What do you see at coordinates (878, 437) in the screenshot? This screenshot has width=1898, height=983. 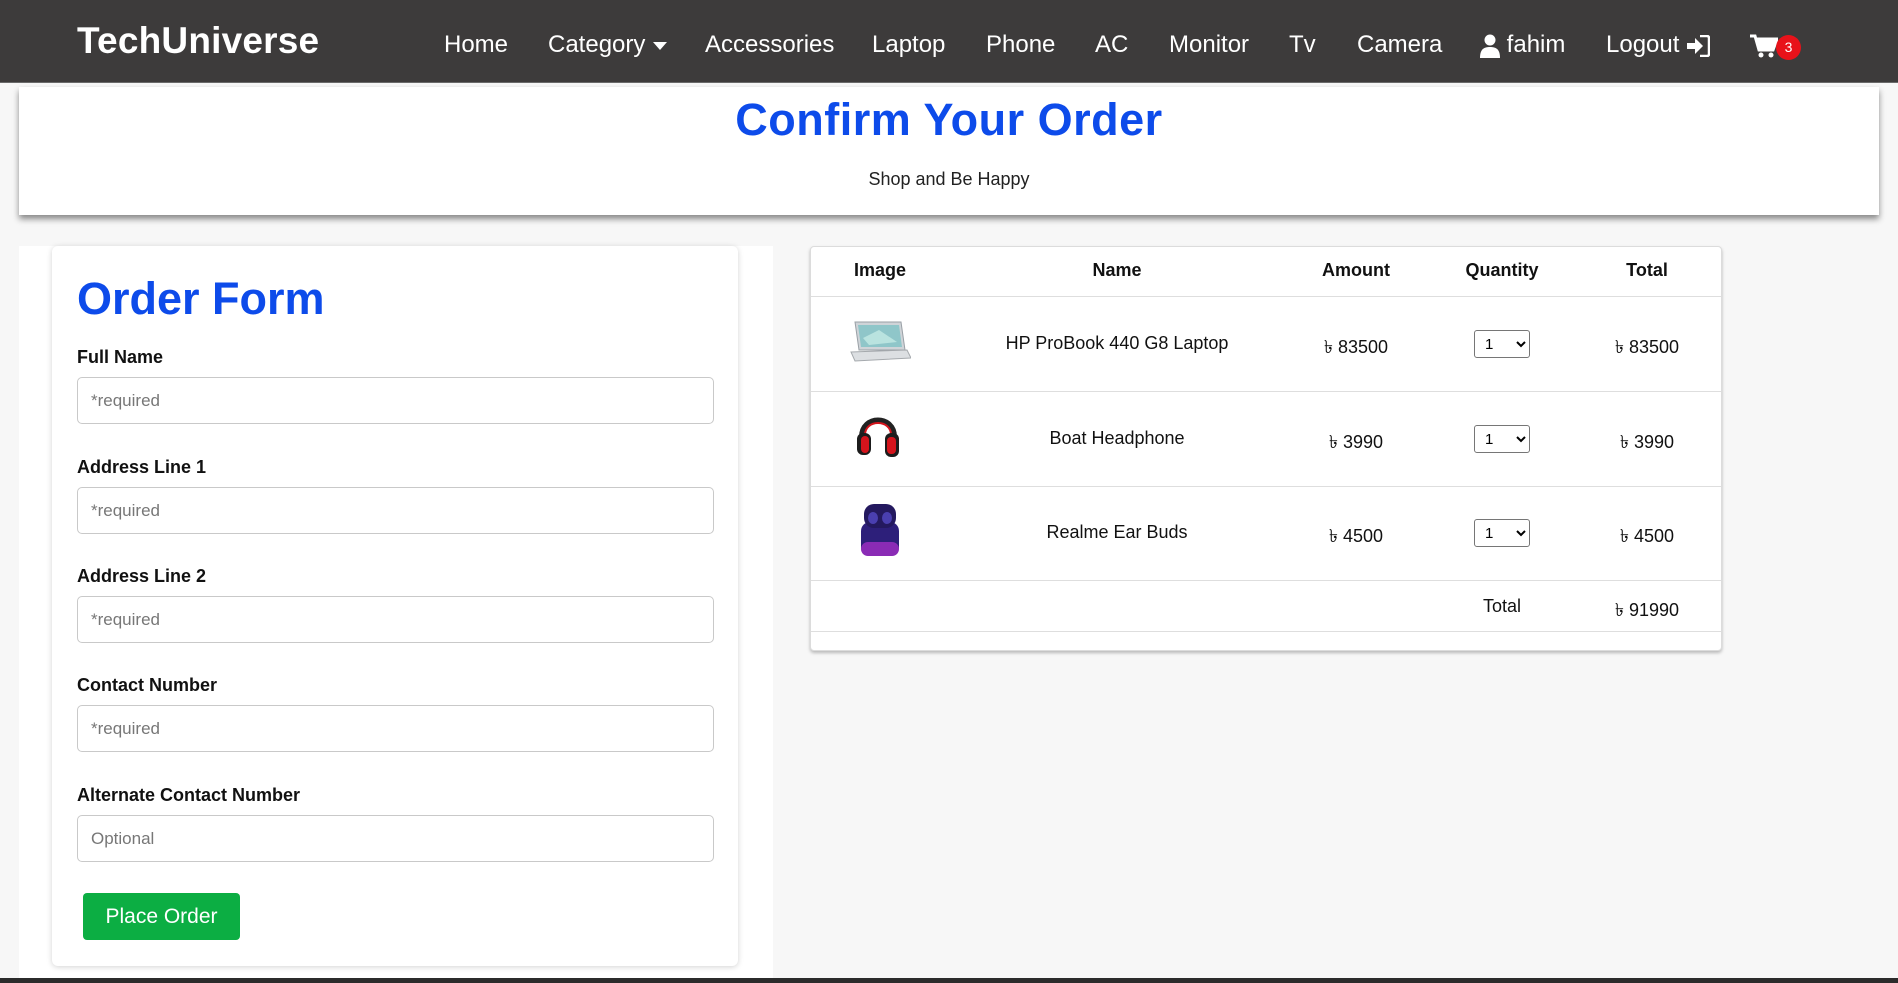 I see `headphone-image` at bounding box center [878, 437].